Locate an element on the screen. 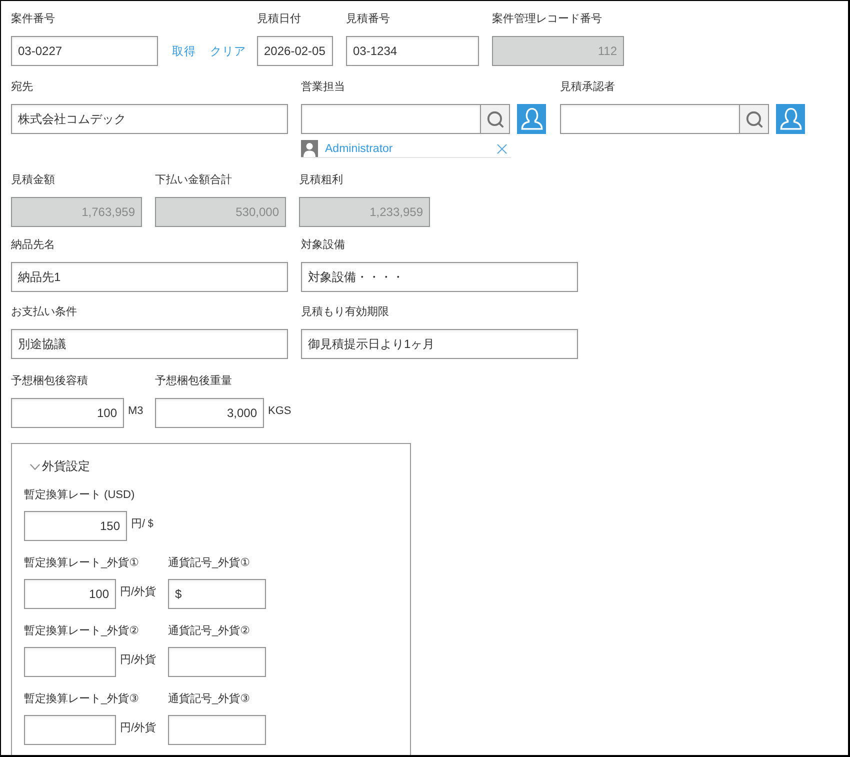  close-icon is located at coordinates (502, 149).